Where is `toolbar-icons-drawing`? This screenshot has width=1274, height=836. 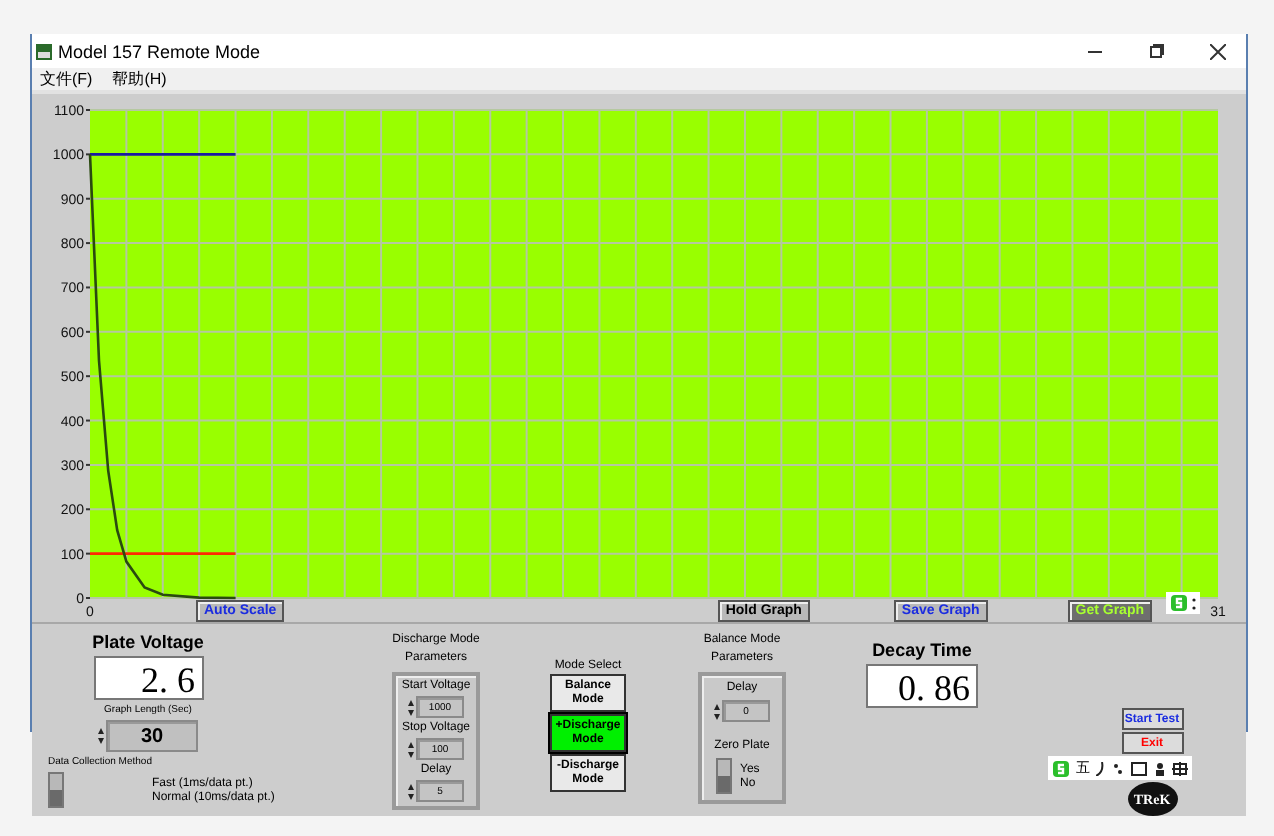 toolbar-icons-drawing is located at coordinates (1142, 768).